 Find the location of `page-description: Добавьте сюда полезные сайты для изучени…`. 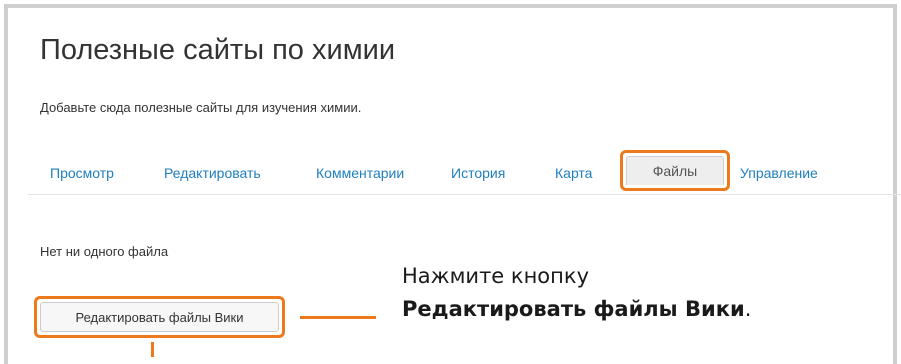

page-description: Добавьте сюда полезные сайты для изучени… is located at coordinates (201, 107).